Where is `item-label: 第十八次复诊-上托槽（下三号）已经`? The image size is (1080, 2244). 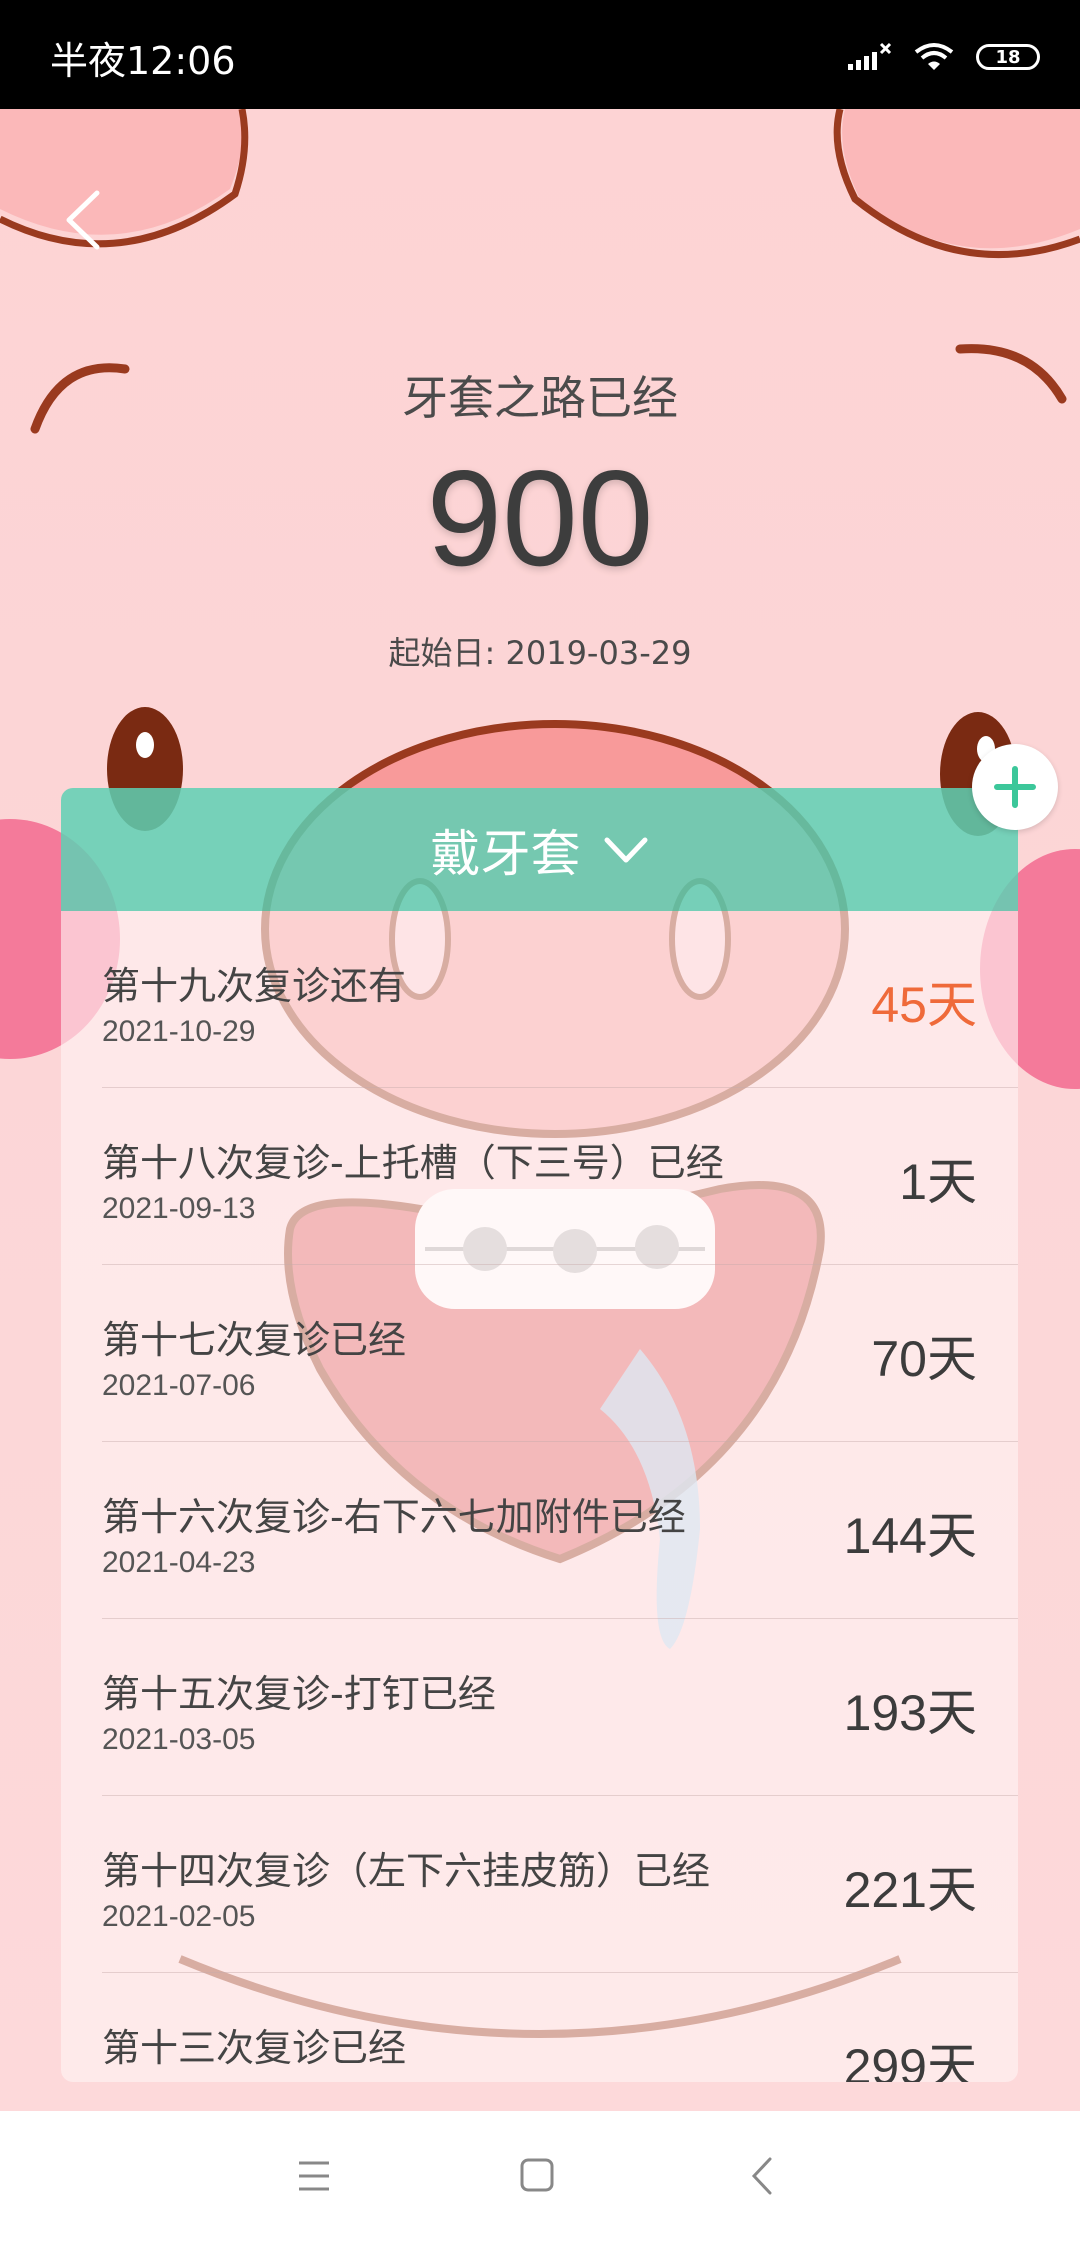
item-label: 第十八次复诊-上托槽（下三号）已经 is located at coordinates (413, 1163).